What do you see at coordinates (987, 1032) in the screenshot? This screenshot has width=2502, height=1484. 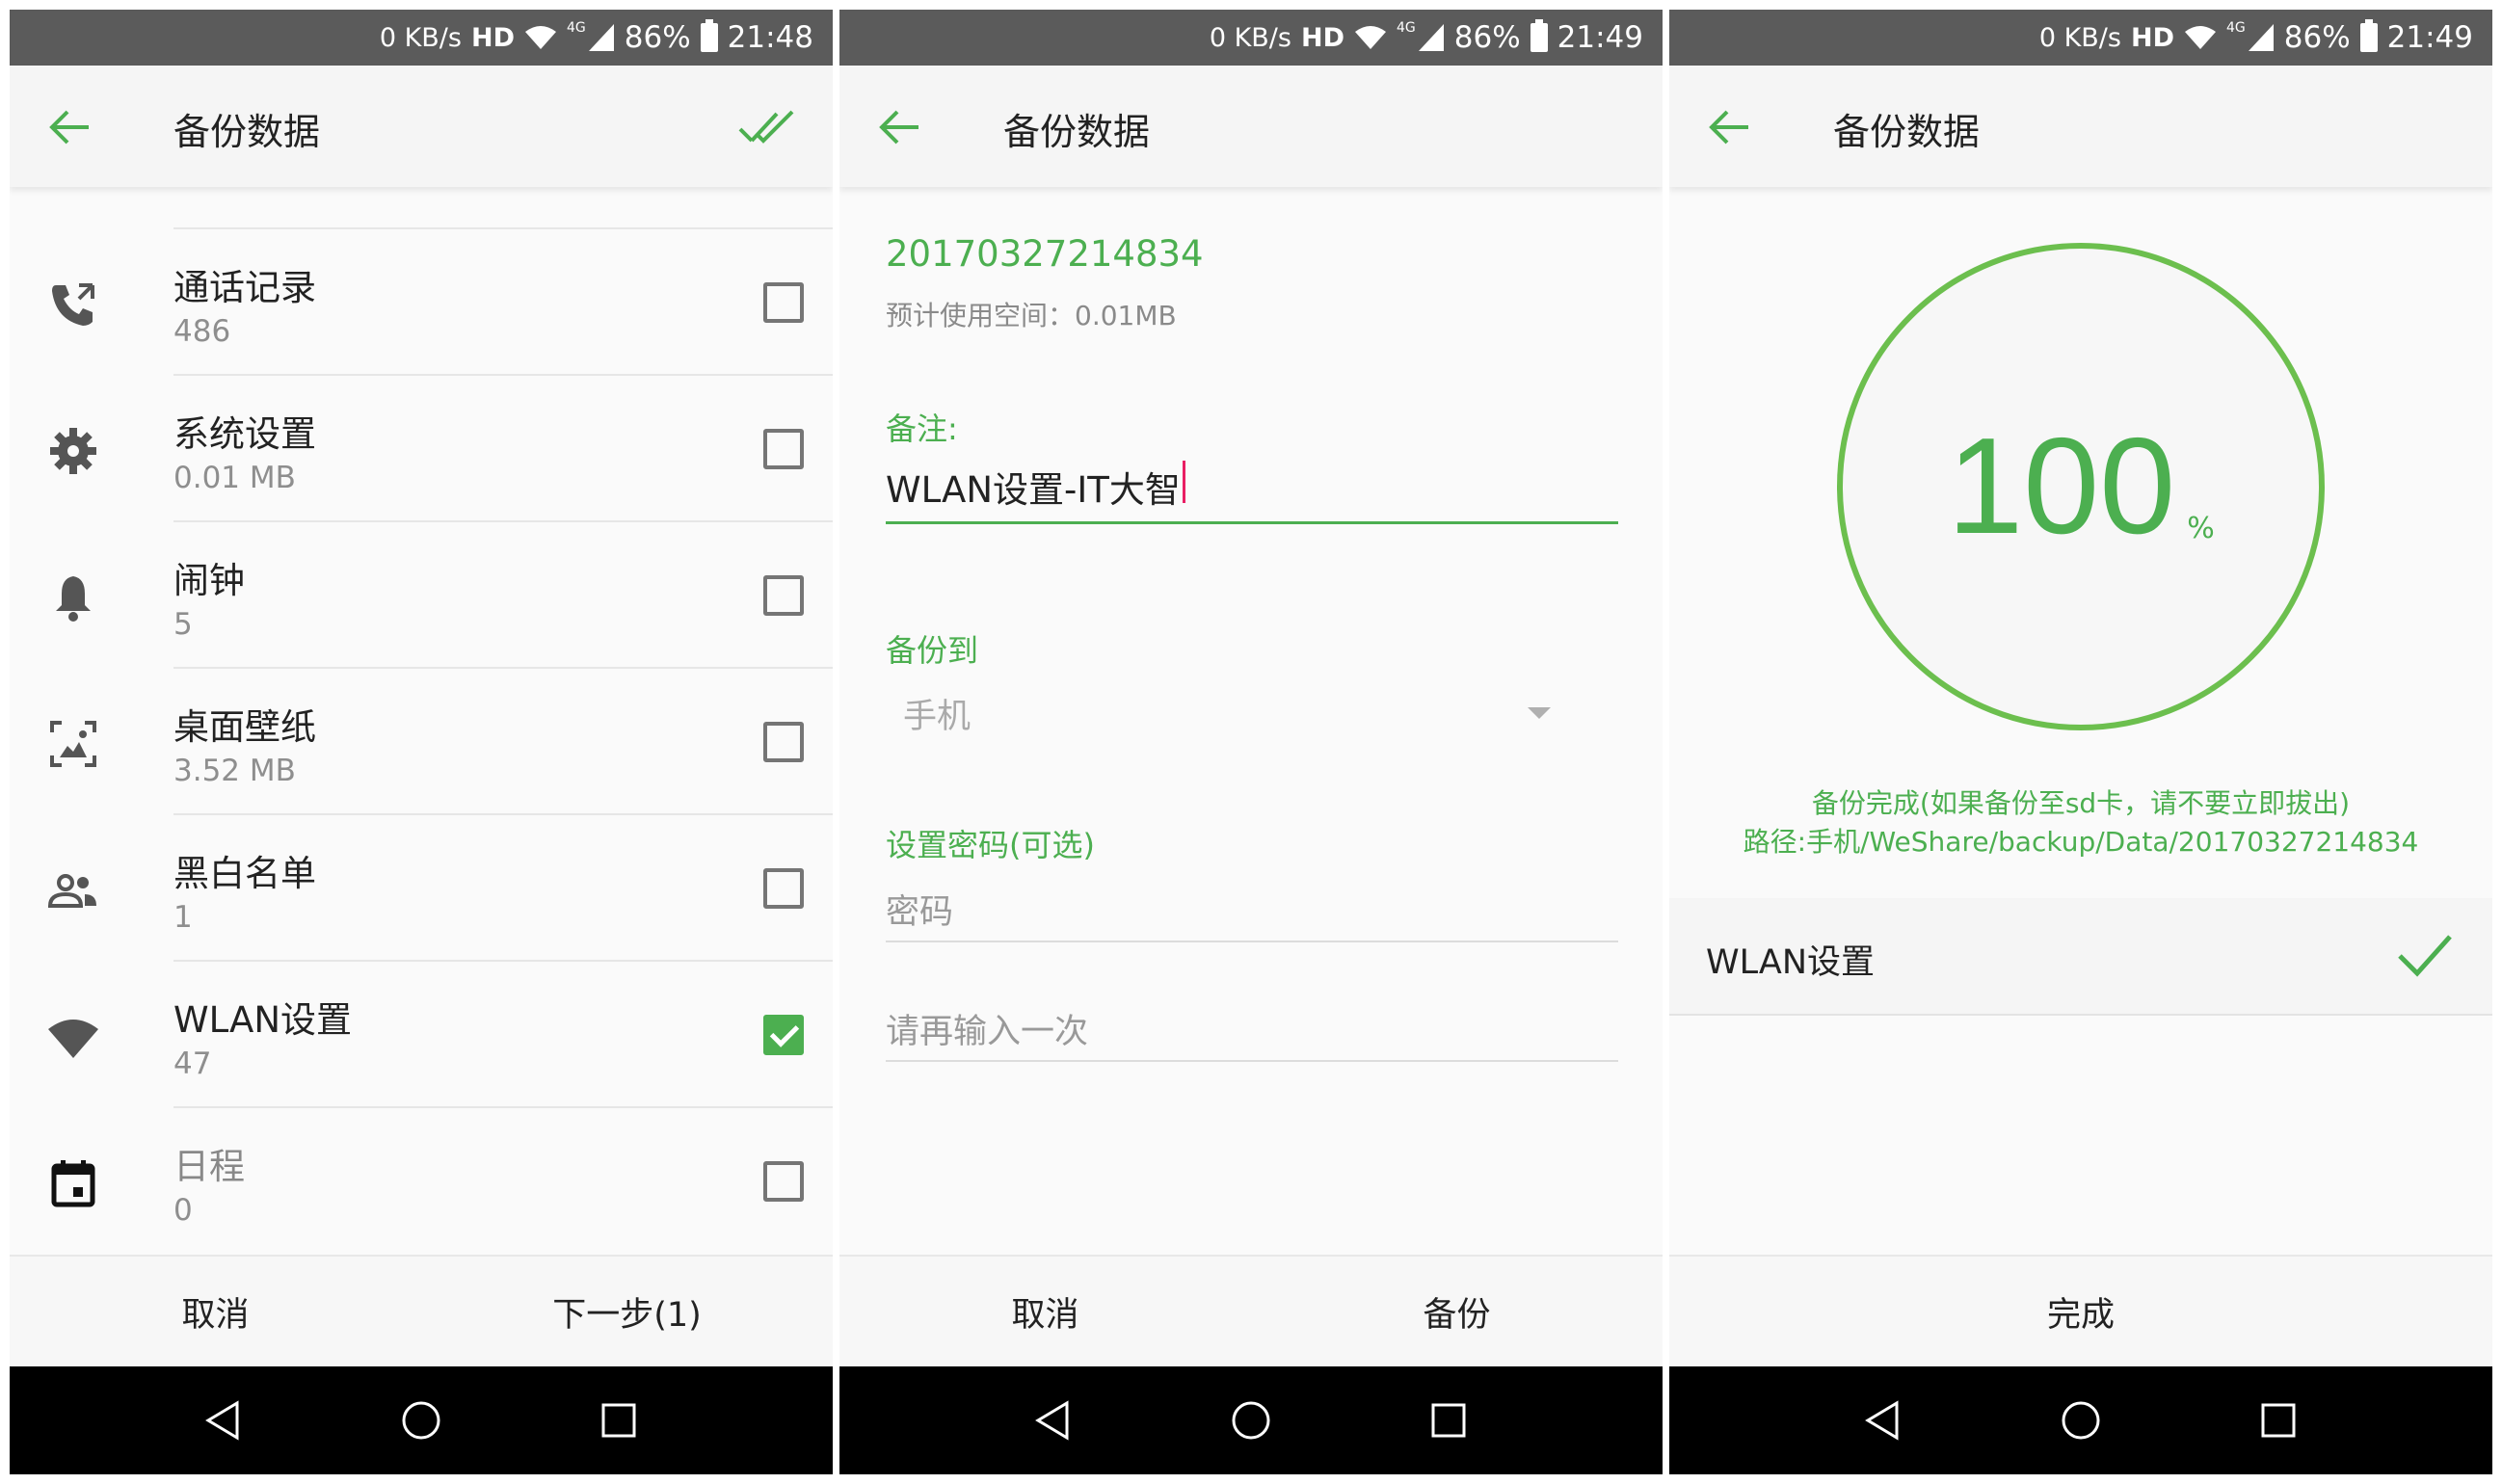 I see `password-confirm-placeholder: 请再输入一次` at bounding box center [987, 1032].